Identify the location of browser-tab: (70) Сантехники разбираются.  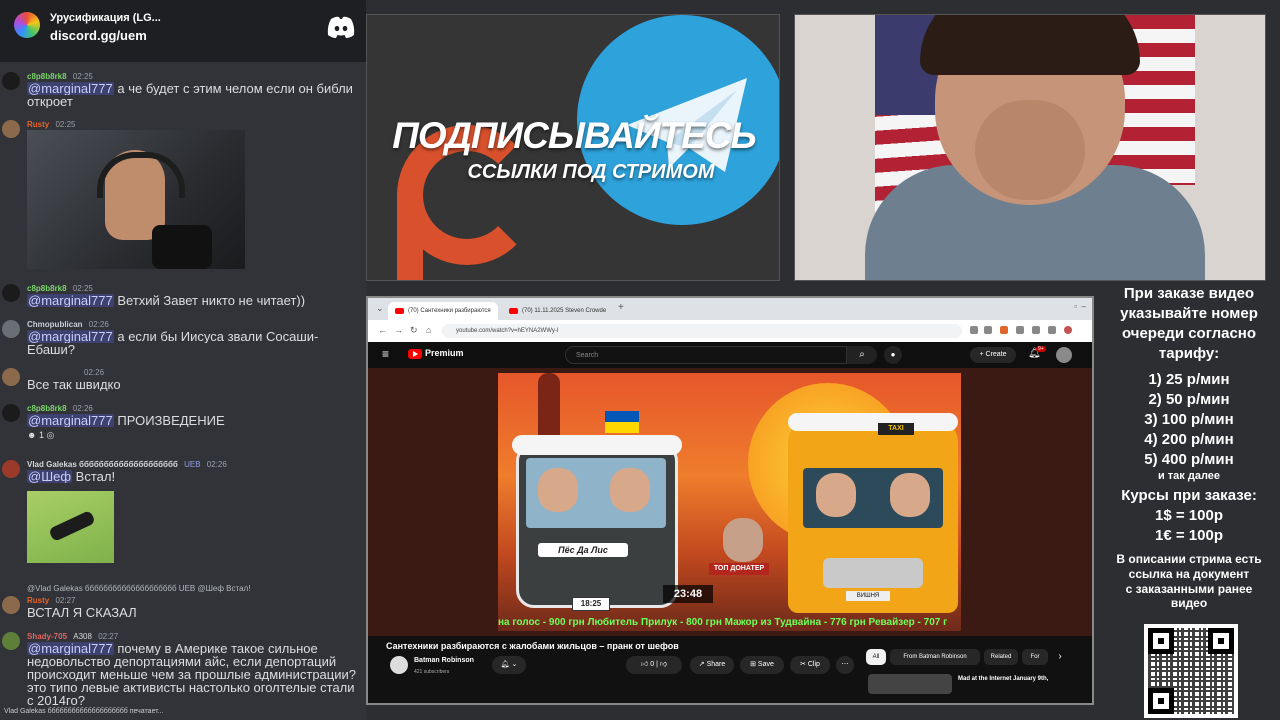
(443, 311).